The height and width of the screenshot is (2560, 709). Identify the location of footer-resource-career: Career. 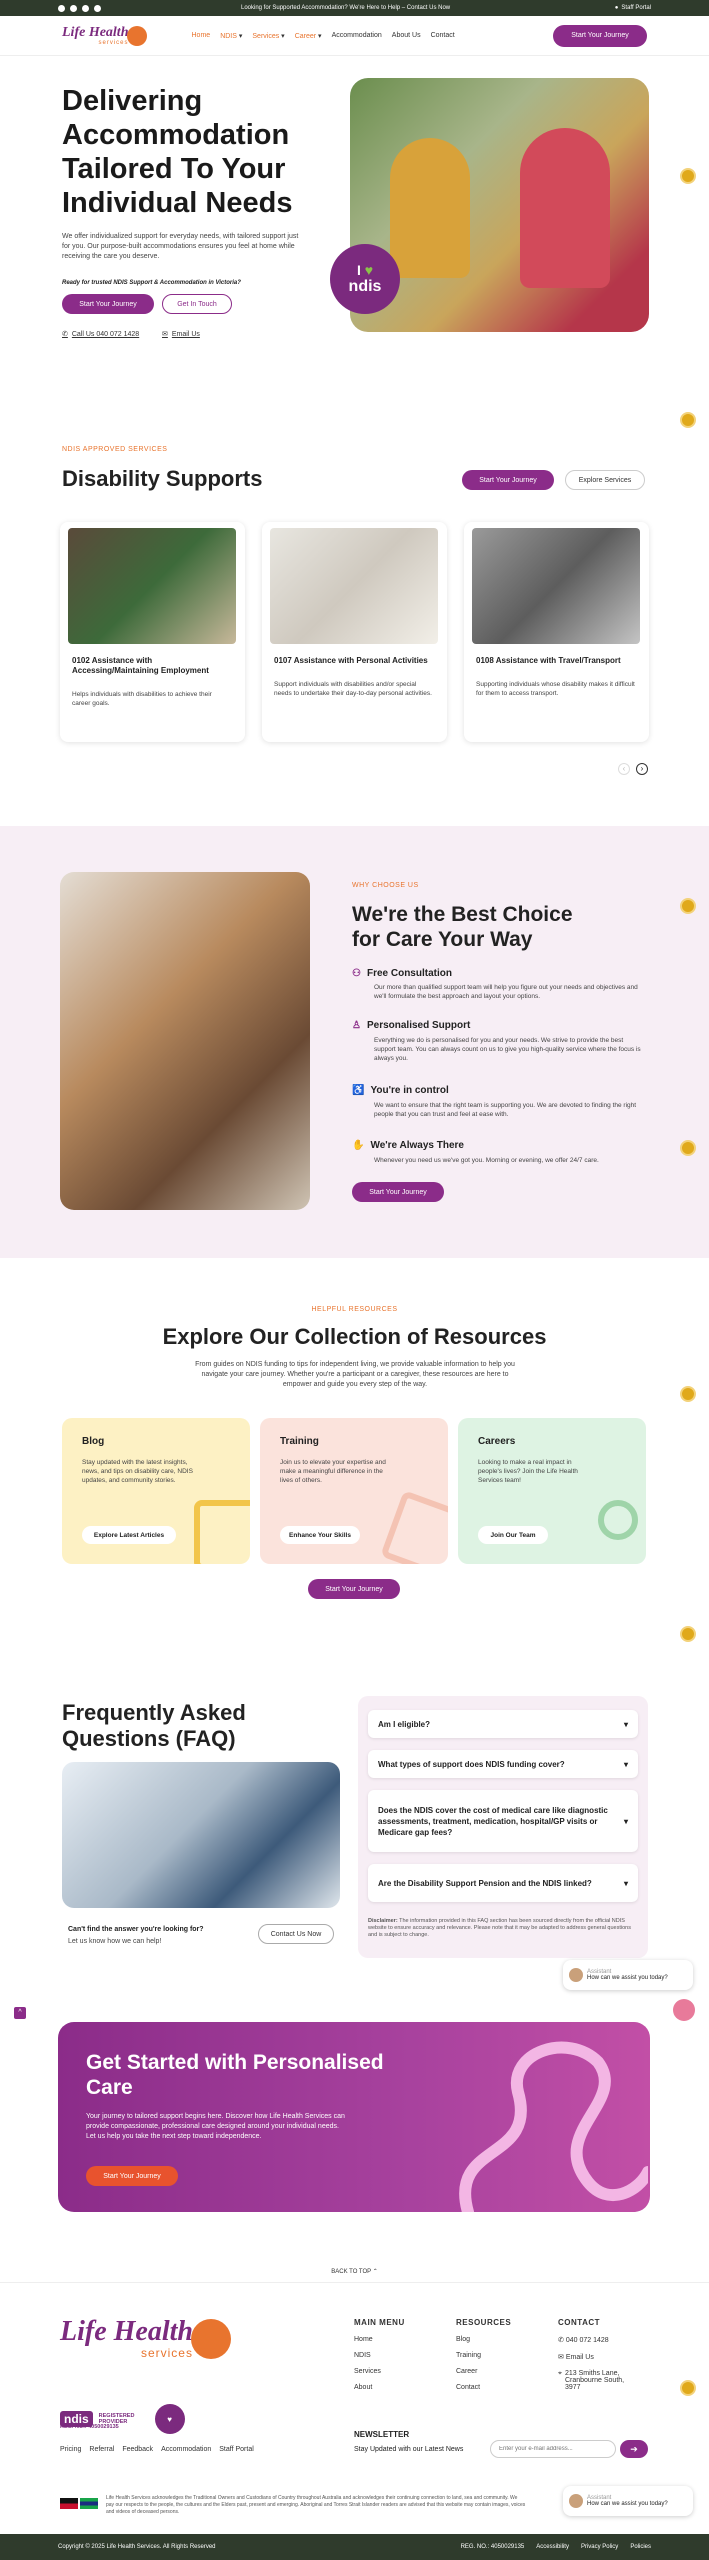
(483, 2371).